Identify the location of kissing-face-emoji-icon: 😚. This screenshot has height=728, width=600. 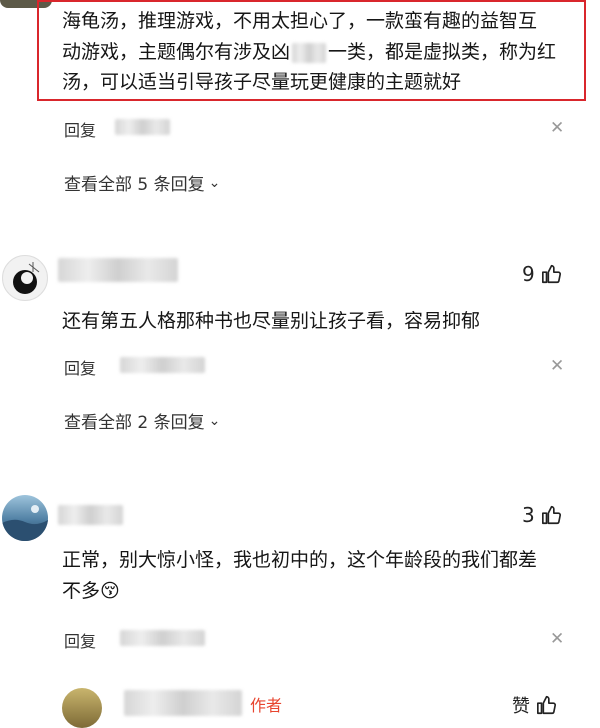
(110, 591).